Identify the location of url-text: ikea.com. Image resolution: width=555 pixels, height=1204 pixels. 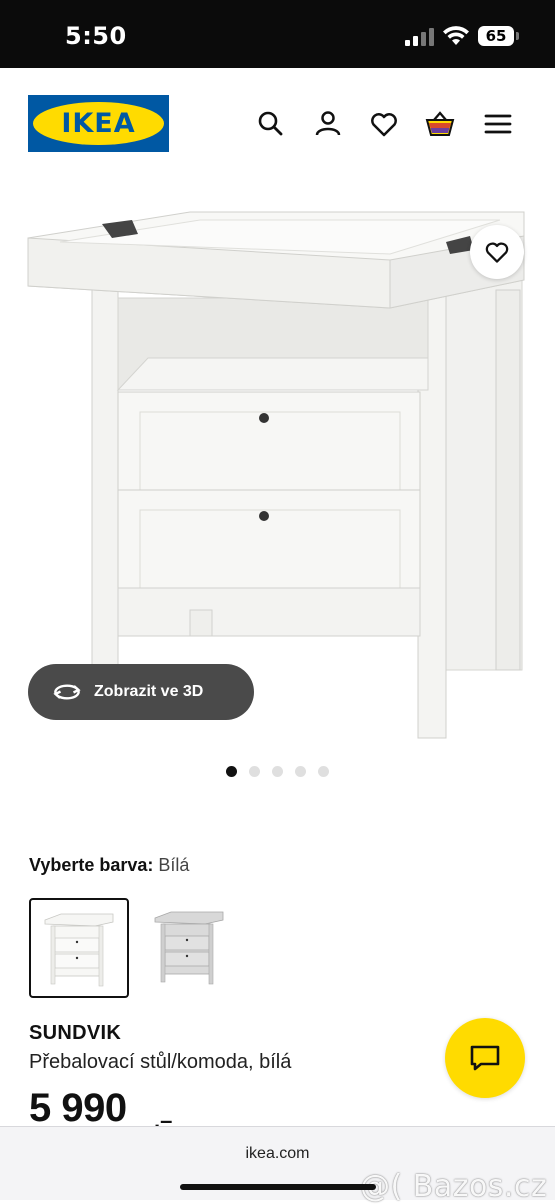
(277, 1154).